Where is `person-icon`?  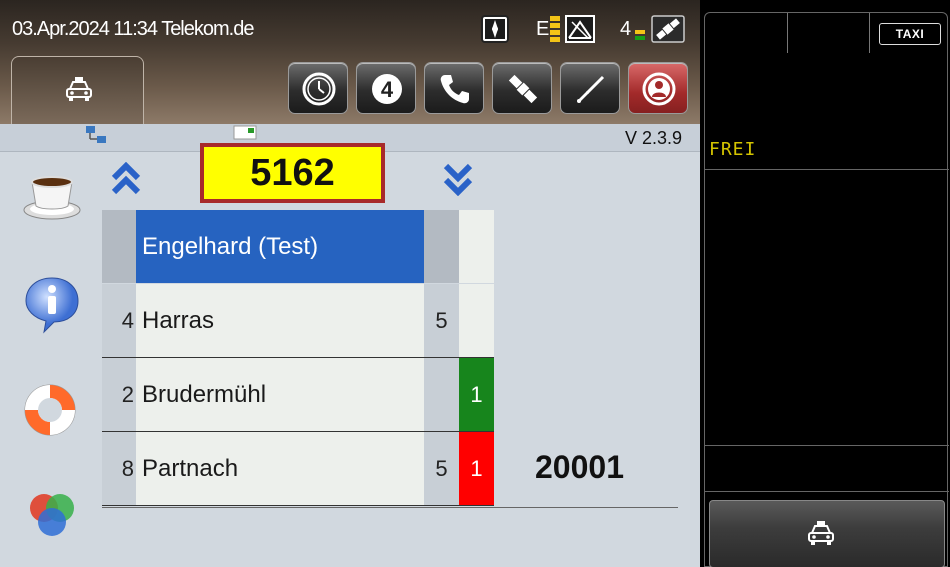
person-icon is located at coordinates (659, 89).